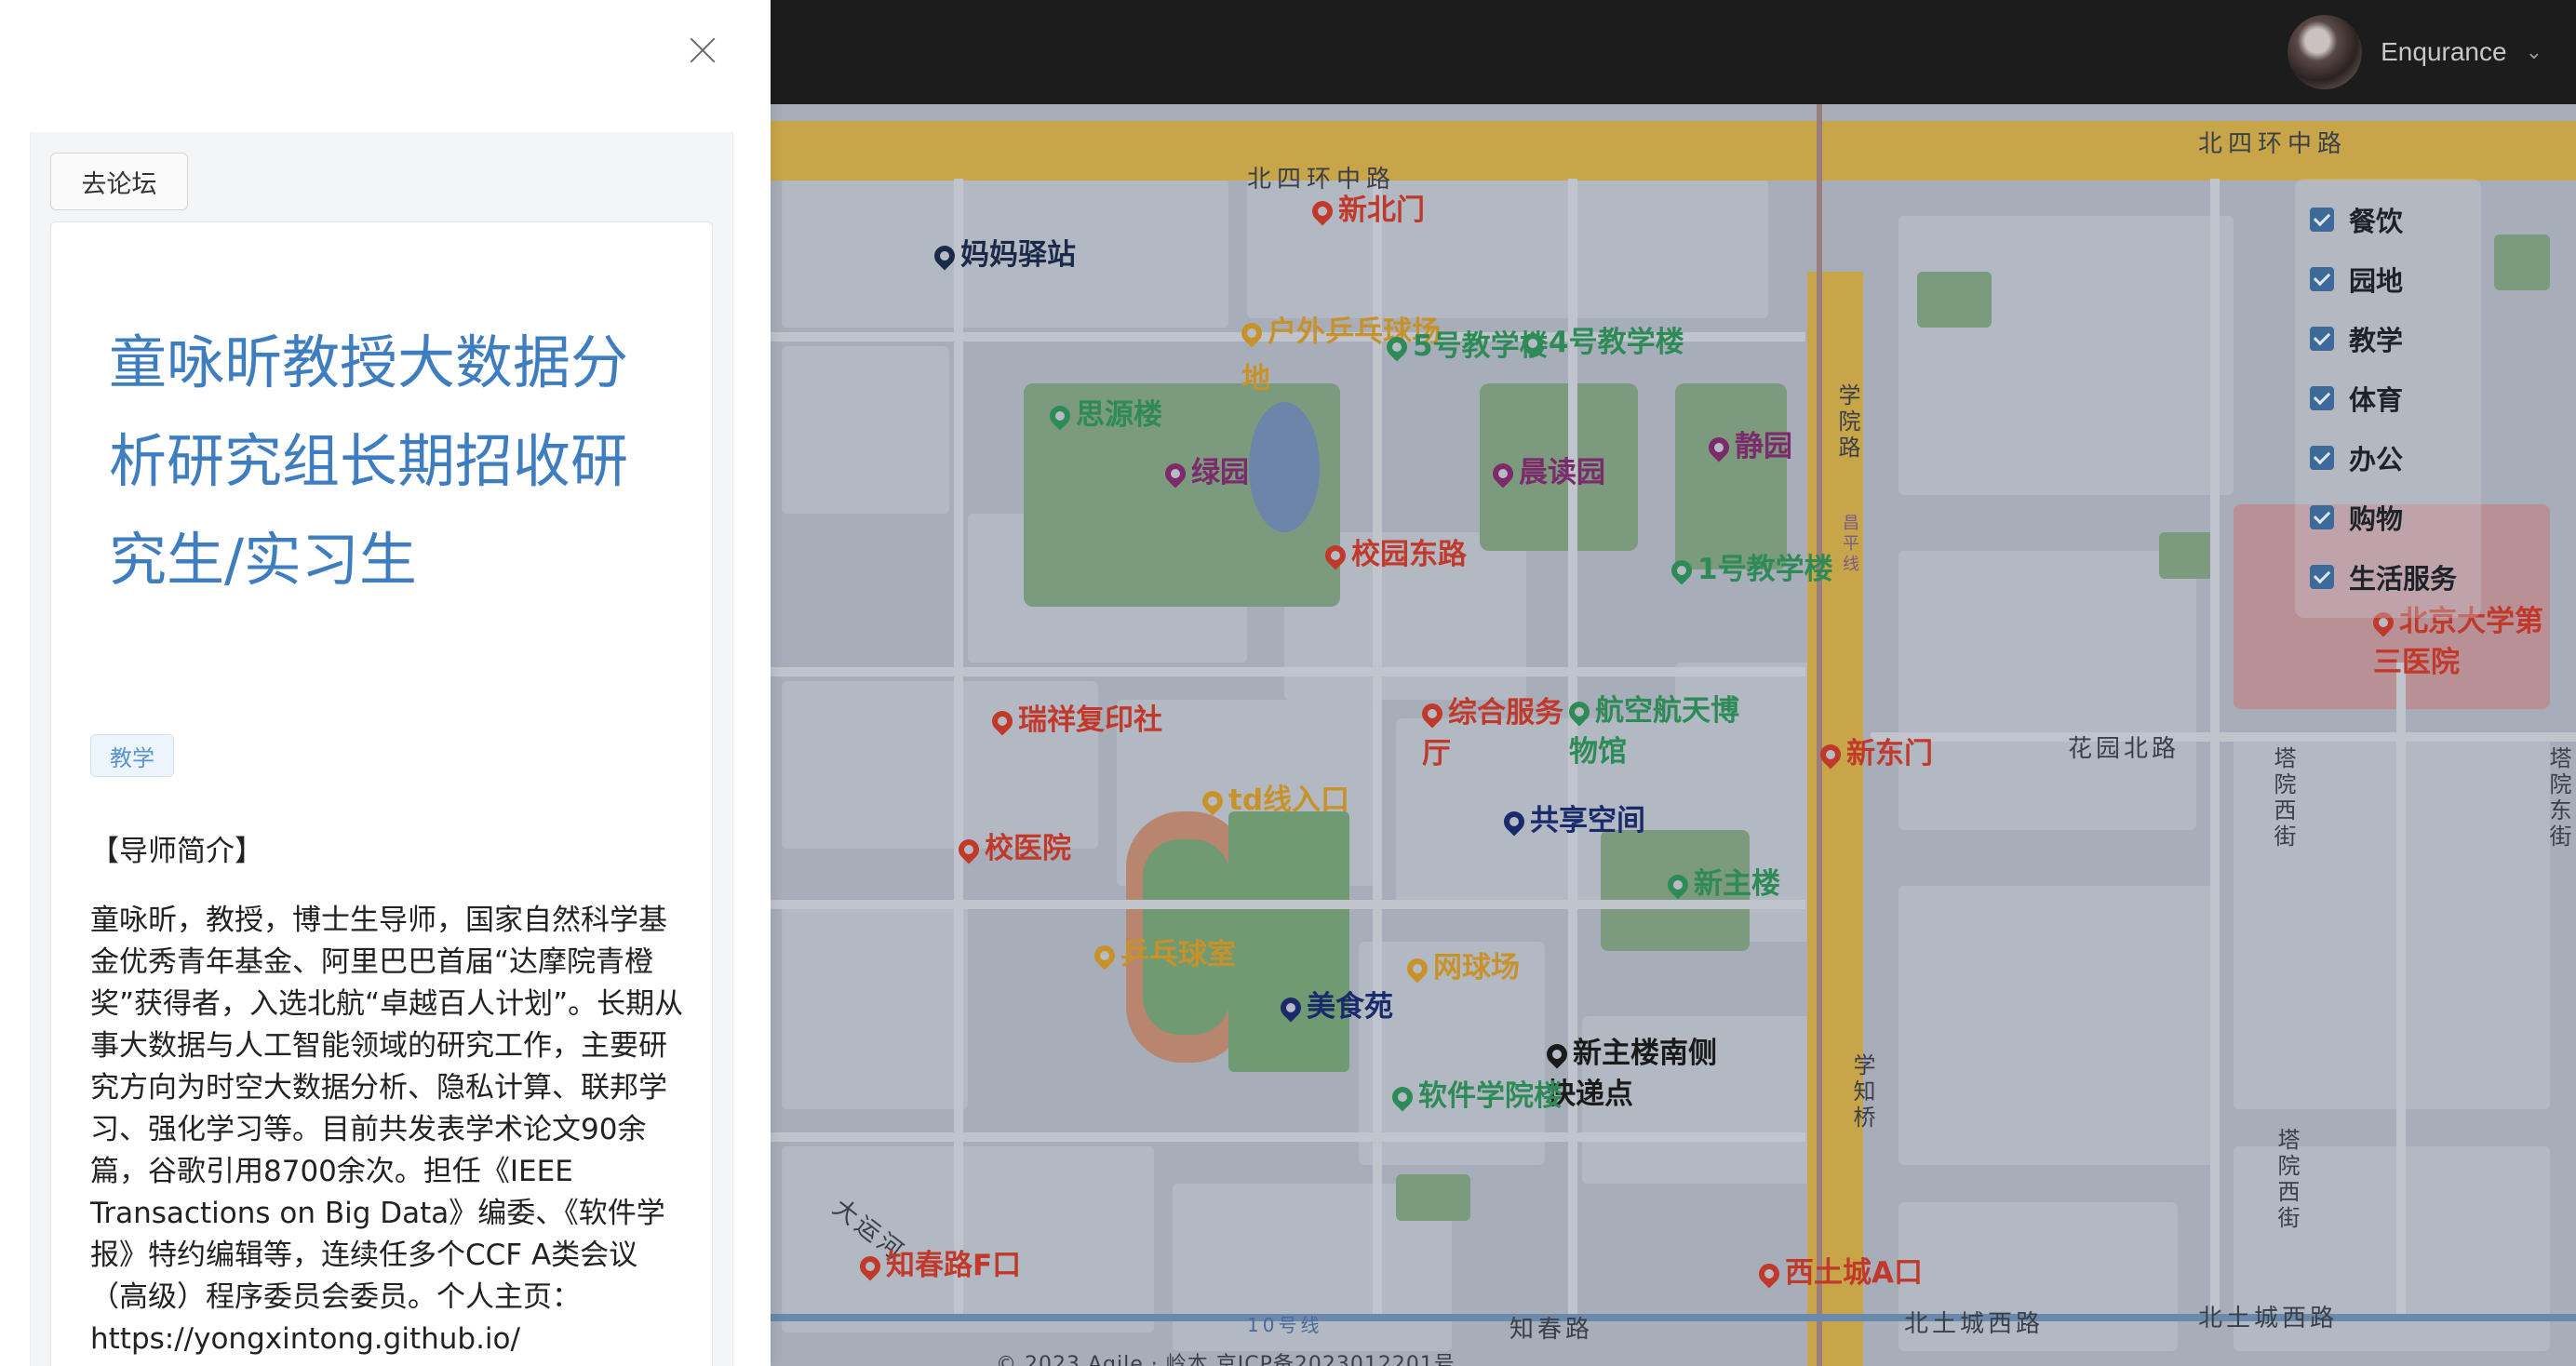 This screenshot has width=2576, height=1366. I want to click on poi-aerospace-museum: 航空航天博物馆, so click(1659, 731).